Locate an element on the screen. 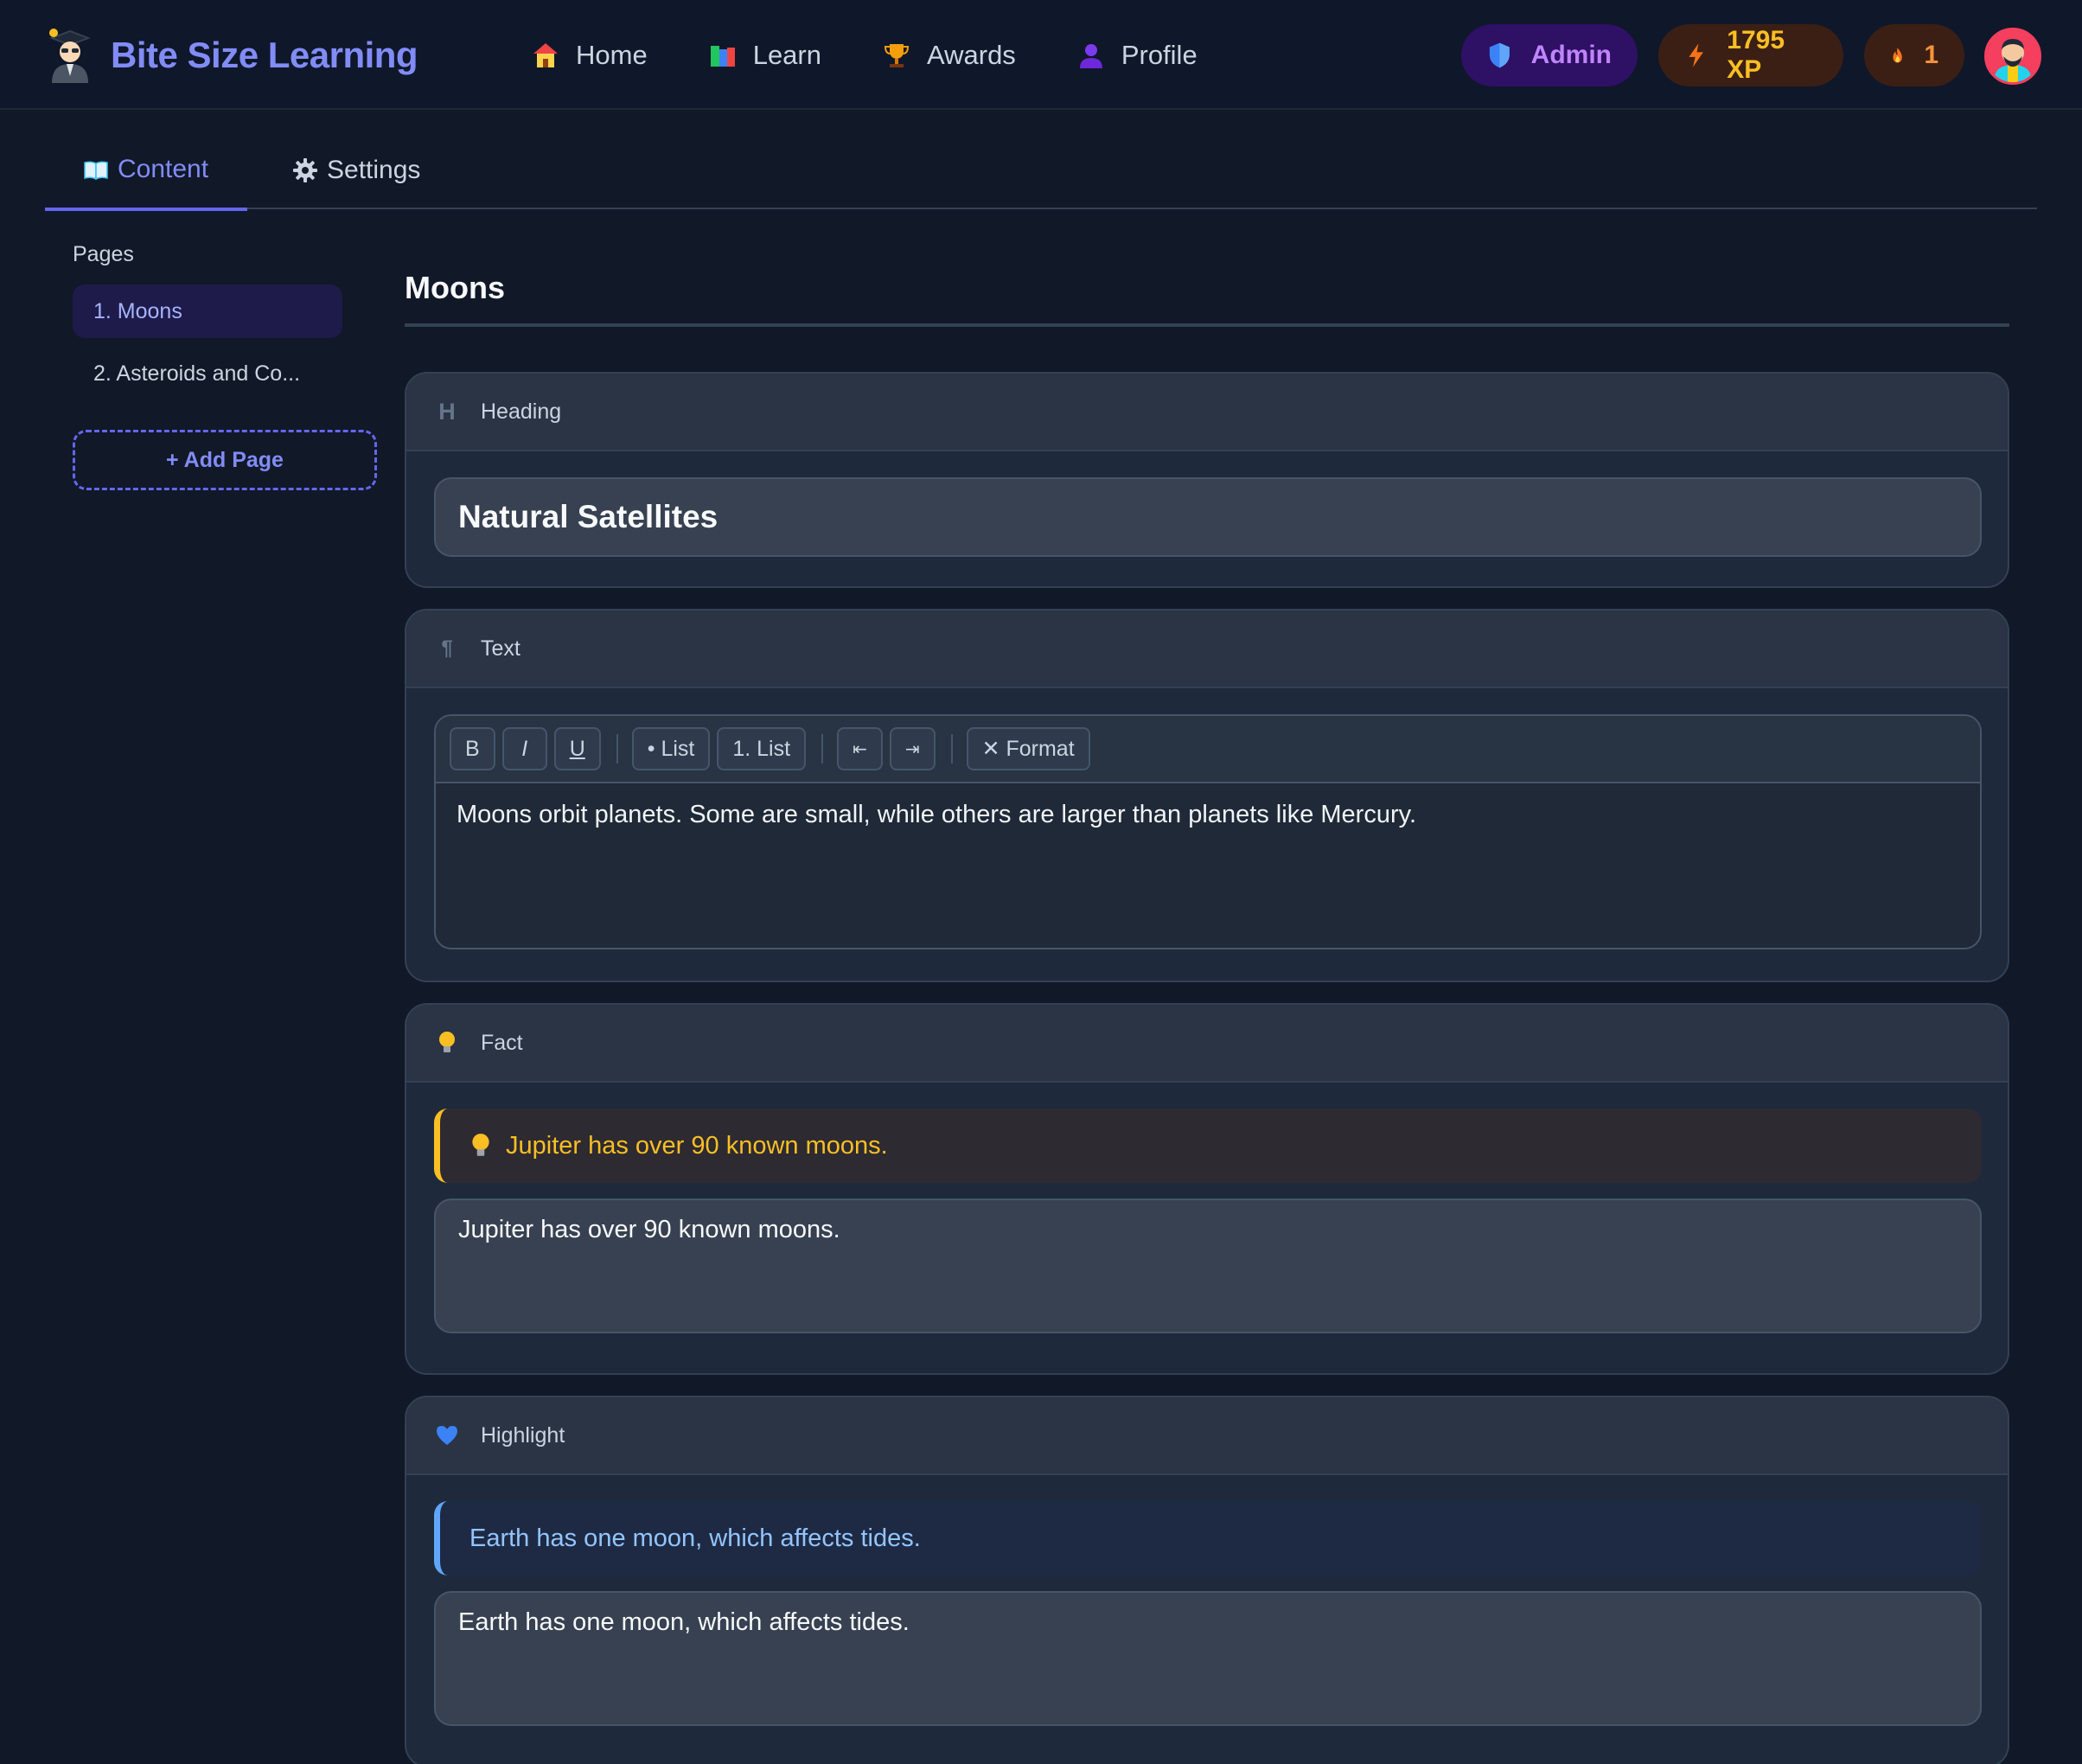 The height and width of the screenshot is (1764, 2082). admin-badge: Admin is located at coordinates (1550, 55).